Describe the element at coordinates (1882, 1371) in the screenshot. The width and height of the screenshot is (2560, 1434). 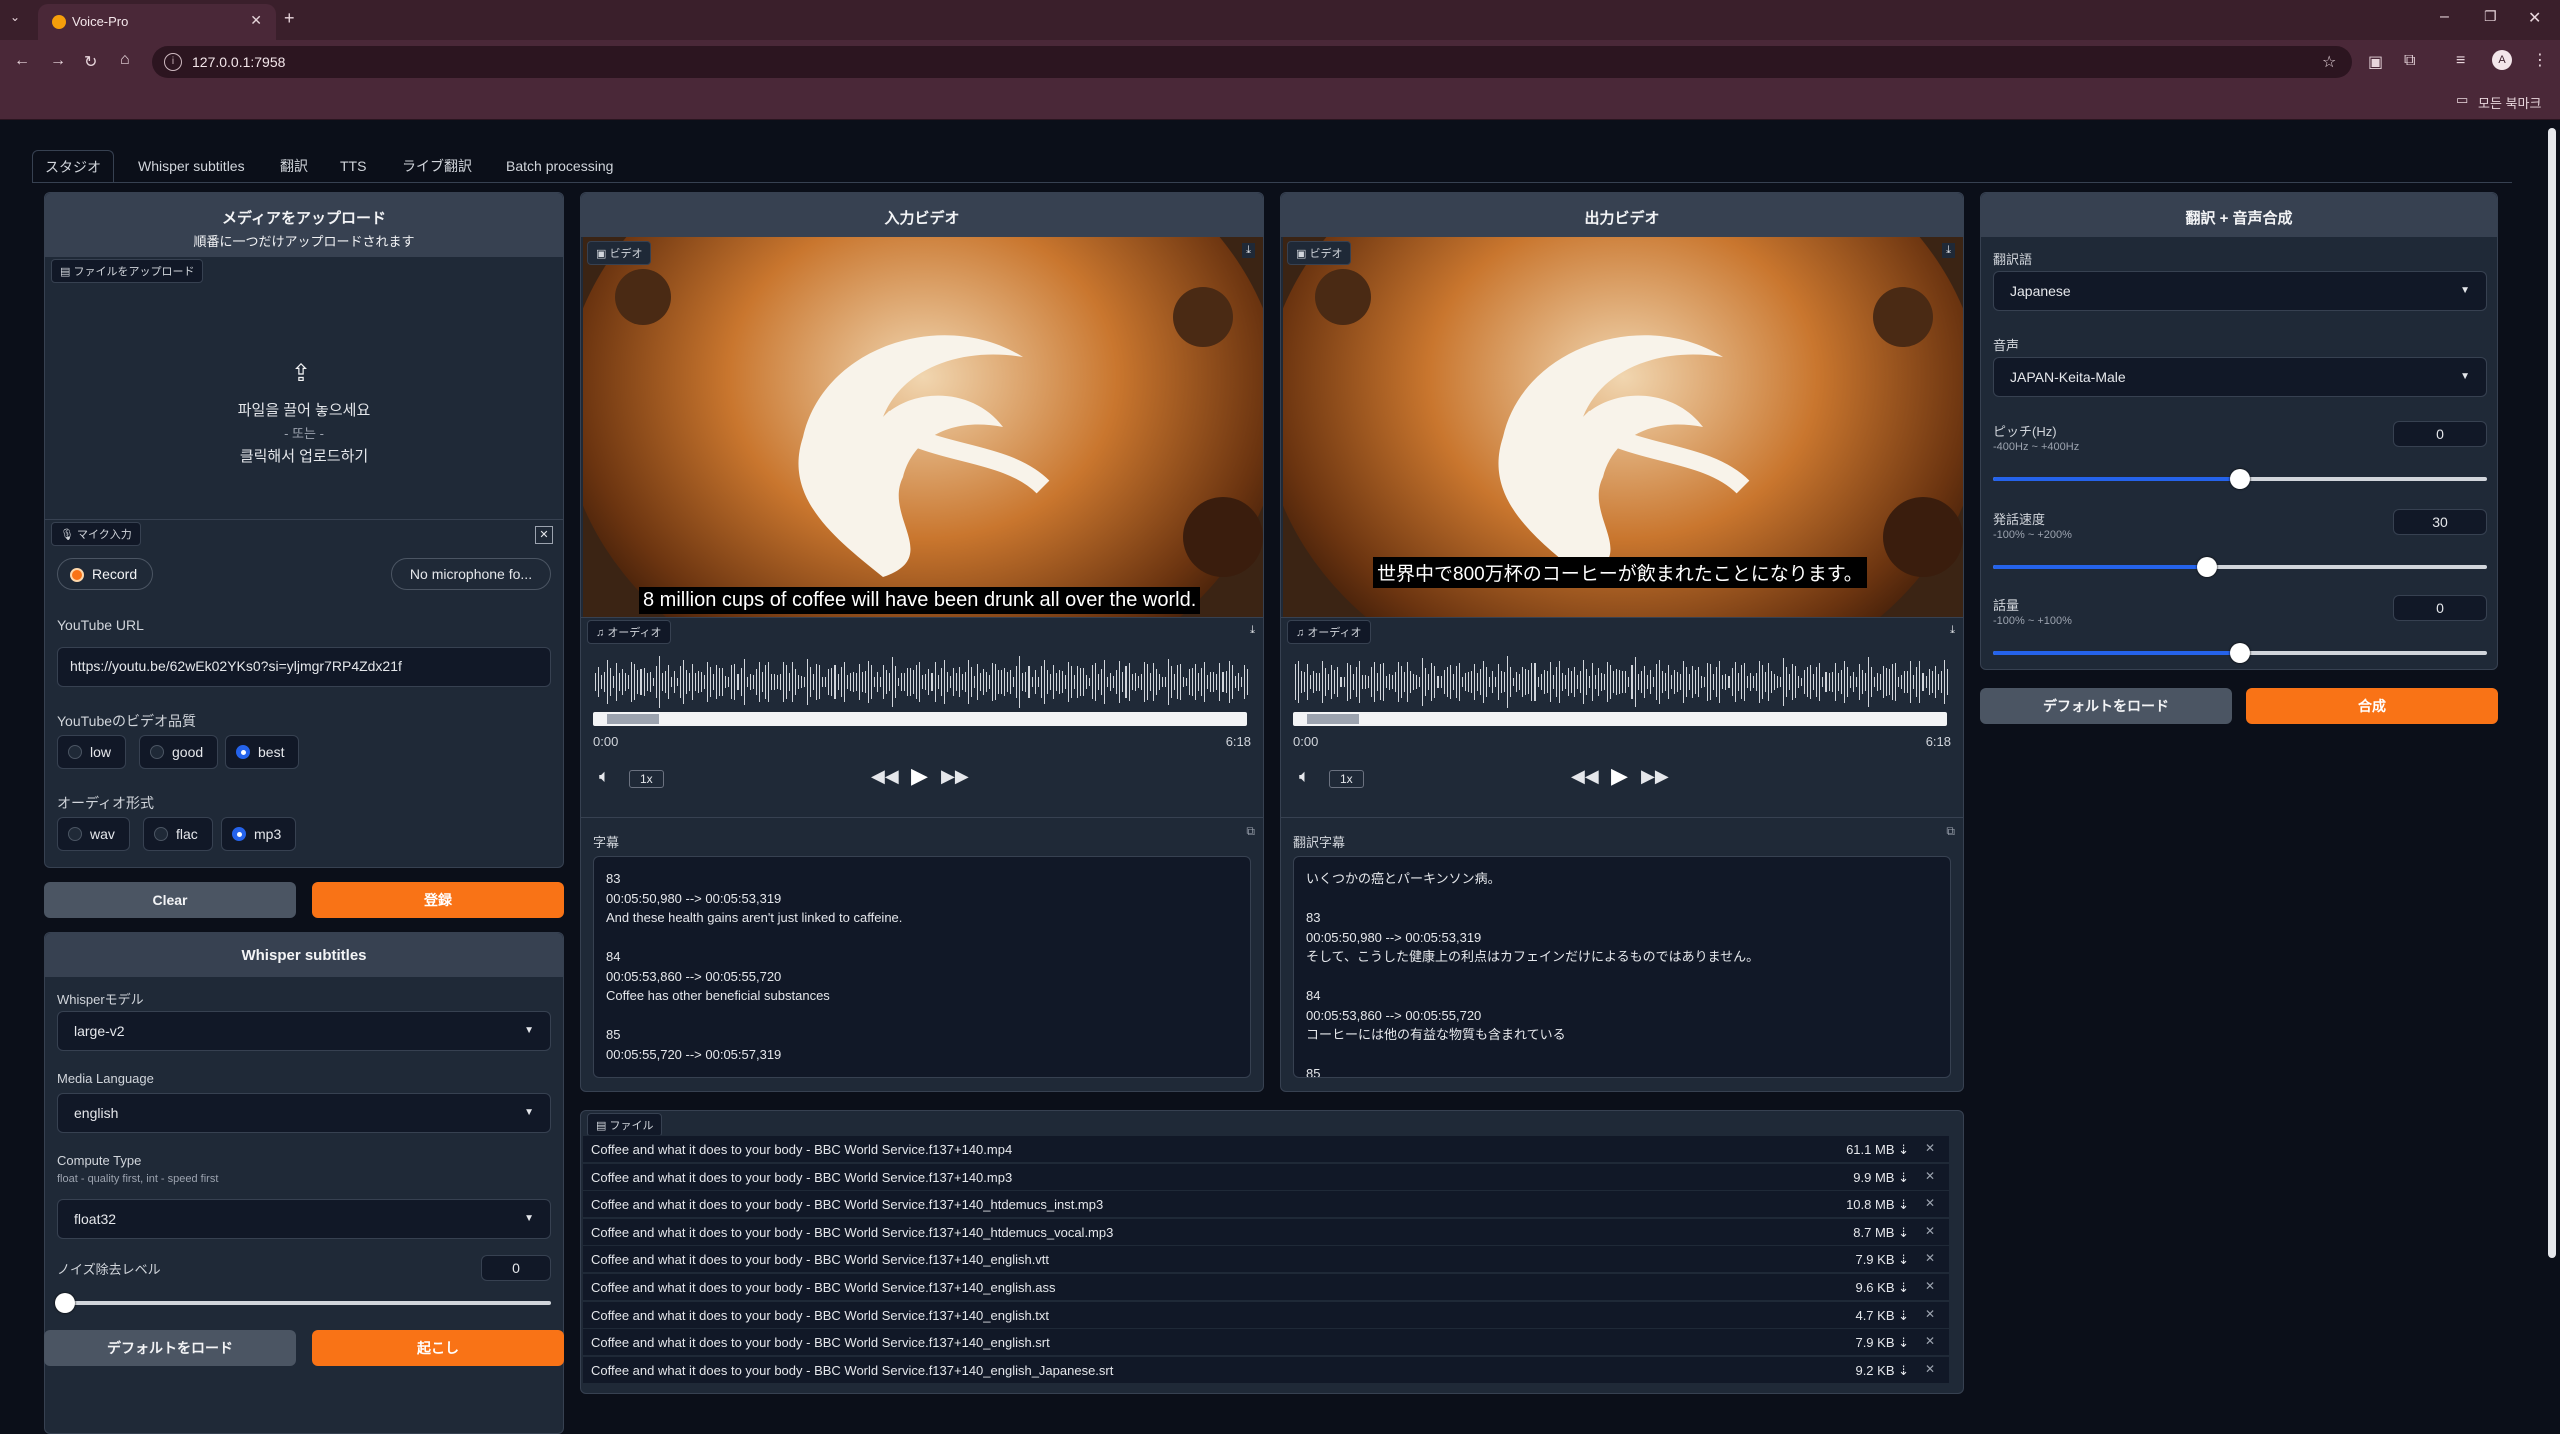
I see `file-size-download: 9.2 KB ⇣` at that location.